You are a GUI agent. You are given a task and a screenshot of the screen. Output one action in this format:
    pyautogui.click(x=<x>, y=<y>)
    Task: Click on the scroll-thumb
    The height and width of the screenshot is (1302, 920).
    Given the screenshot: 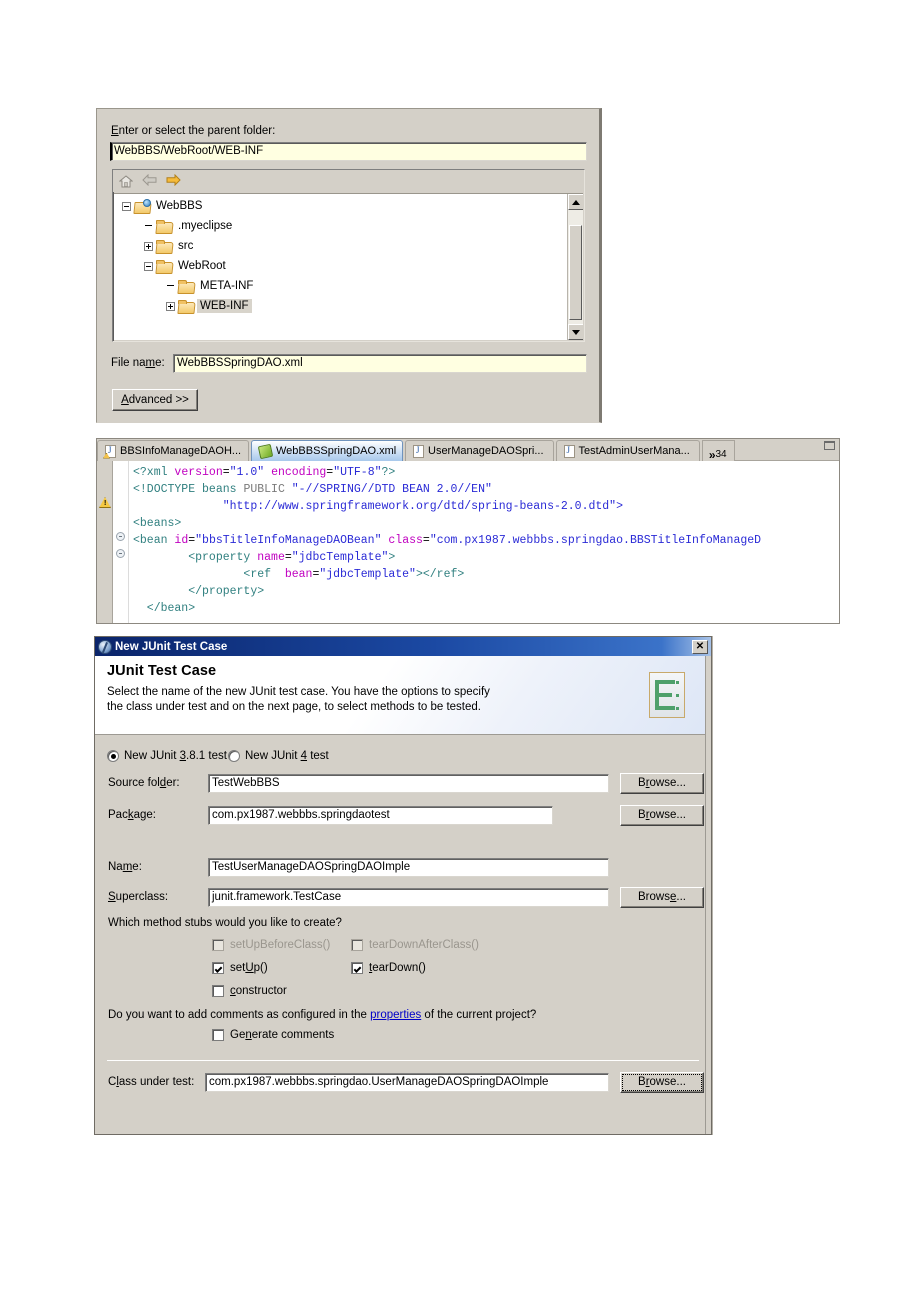 What is the action you would take?
    pyautogui.click(x=575, y=272)
    